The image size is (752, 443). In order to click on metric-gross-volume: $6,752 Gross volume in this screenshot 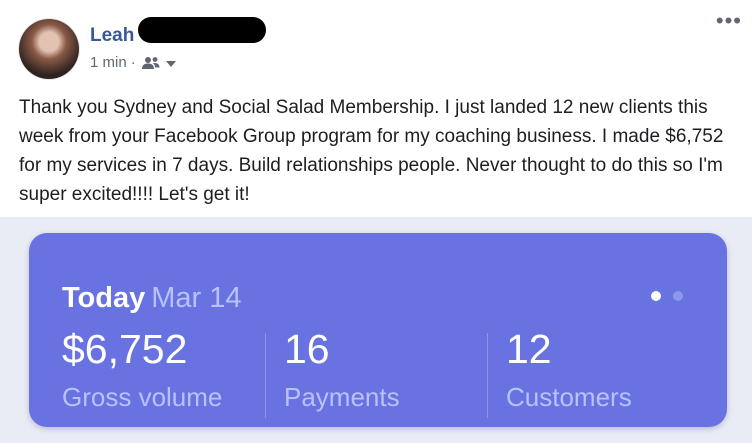, I will do `click(142, 375)`.